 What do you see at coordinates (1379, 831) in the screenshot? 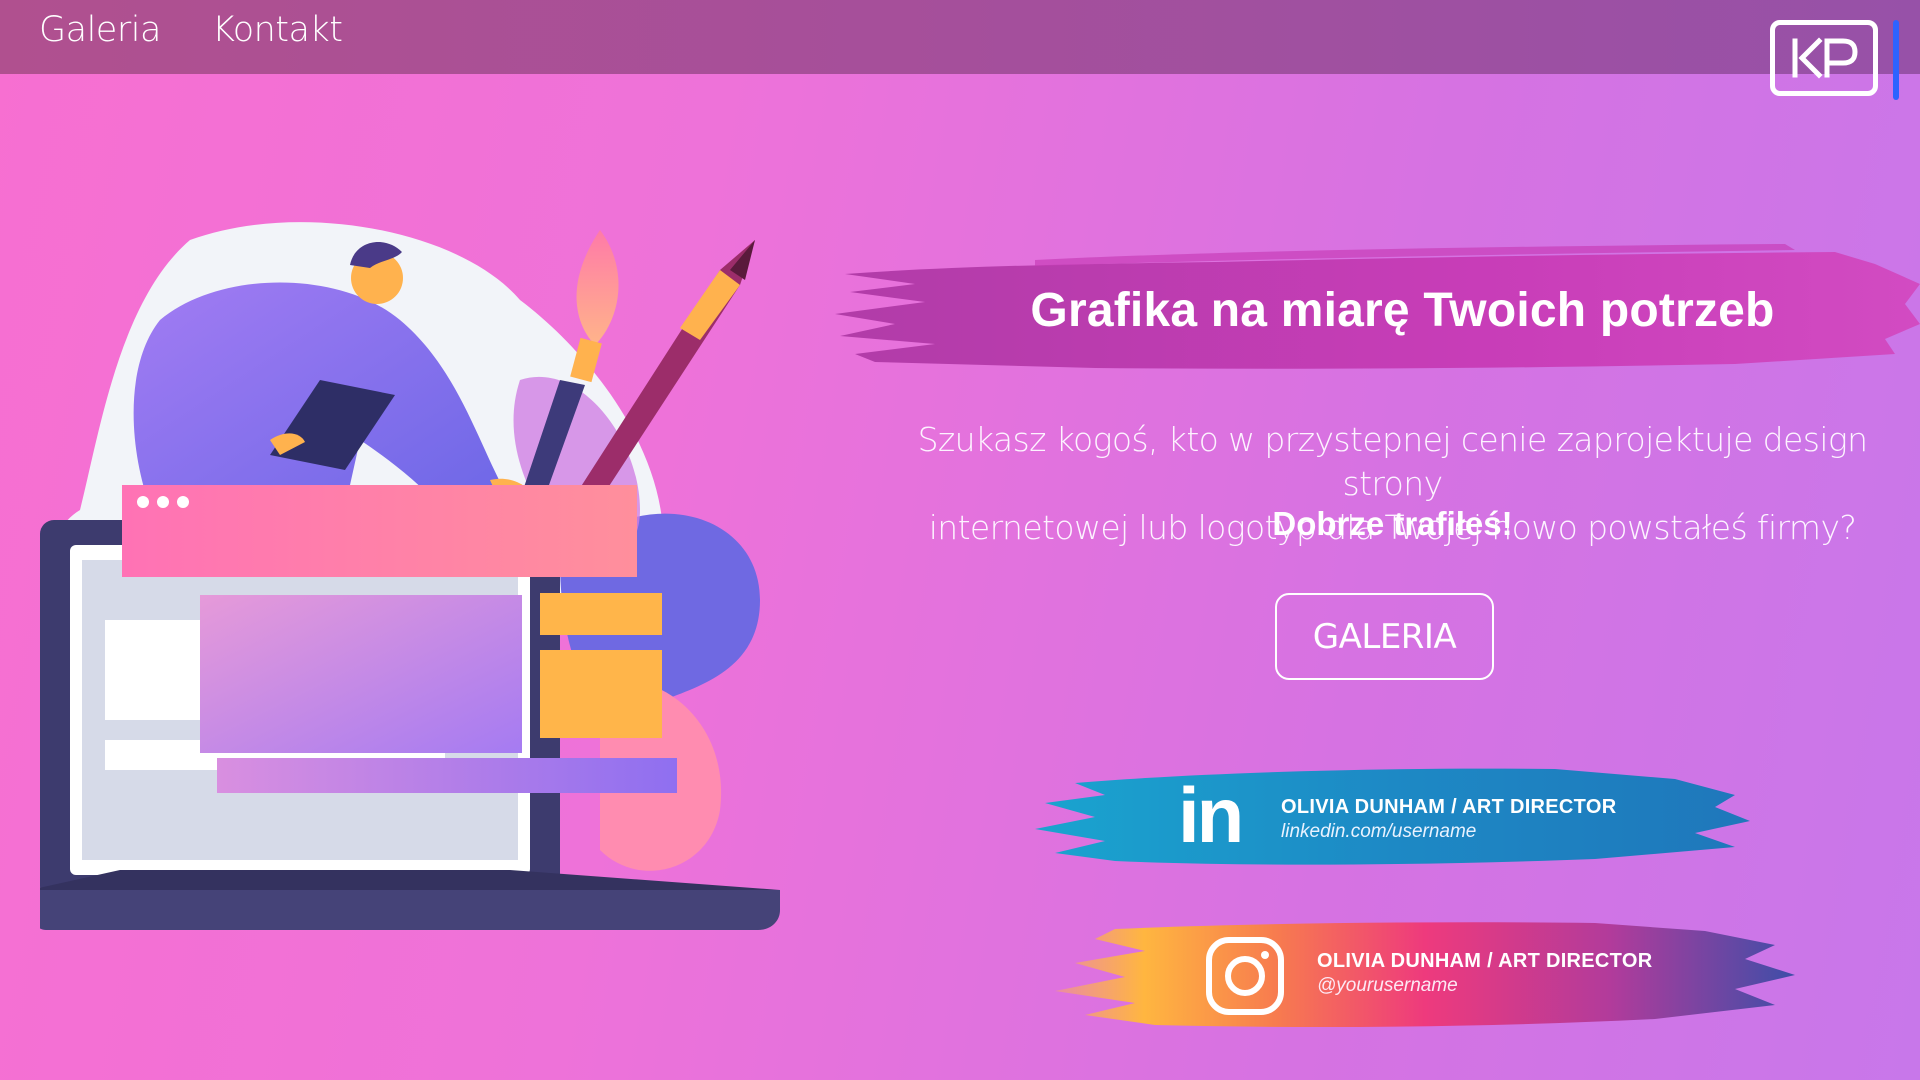
I see `linkedin-handle: linkedin.com/username` at bounding box center [1379, 831].